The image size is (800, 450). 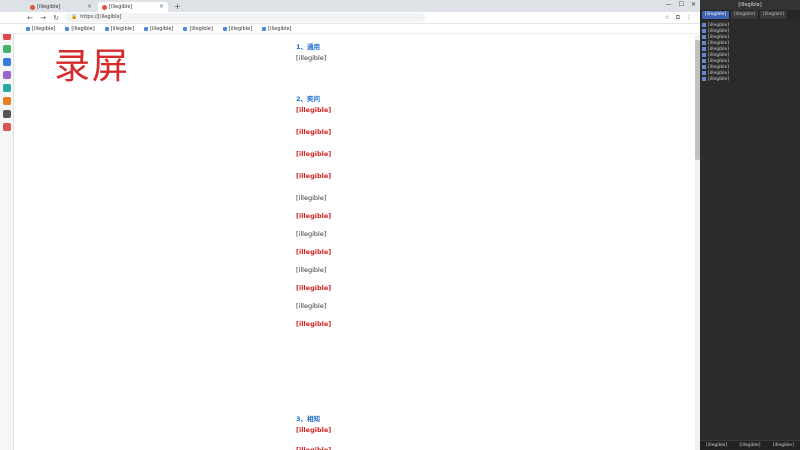 I want to click on maximize-icon: ☐, so click(x=681, y=4).